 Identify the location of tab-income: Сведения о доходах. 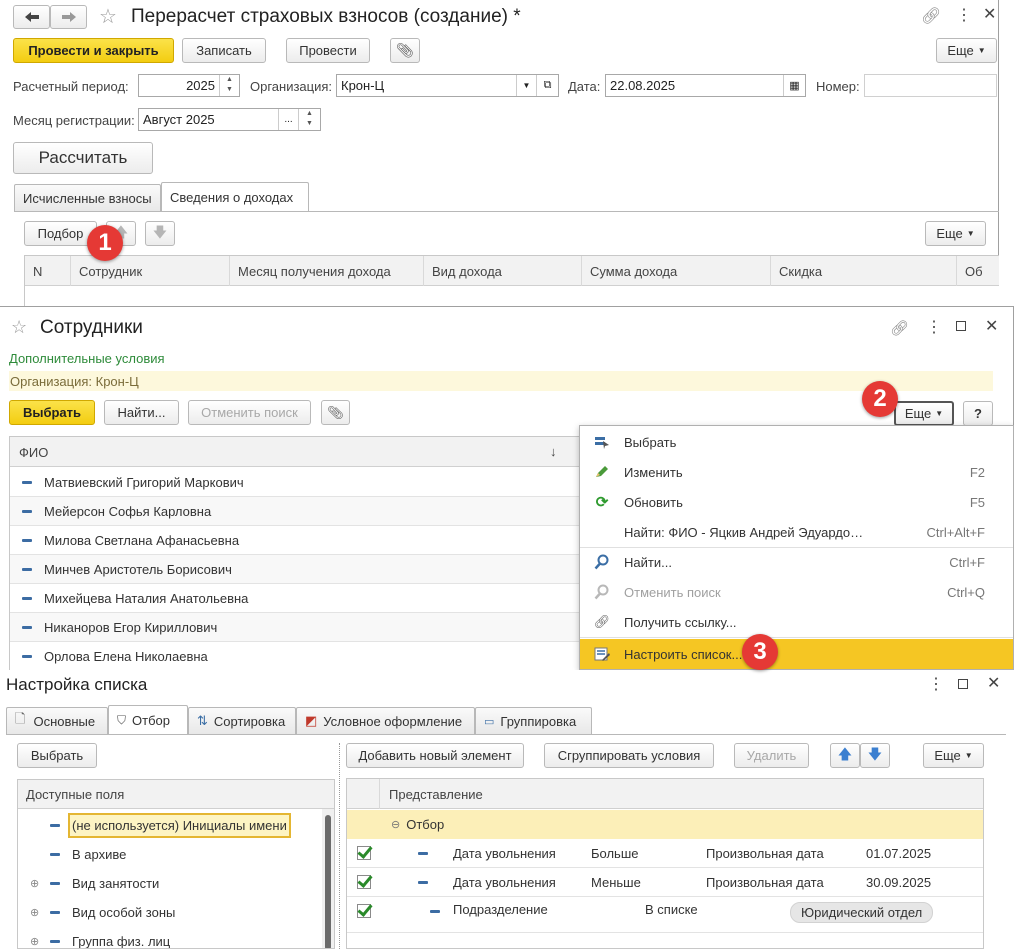
(235, 196).